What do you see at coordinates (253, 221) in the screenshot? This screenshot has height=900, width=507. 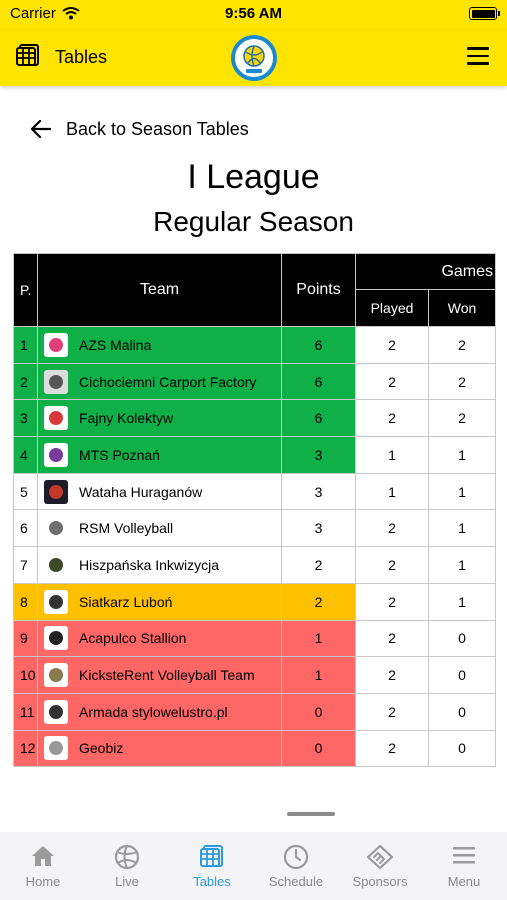 I see `season-title: Regular Season` at bounding box center [253, 221].